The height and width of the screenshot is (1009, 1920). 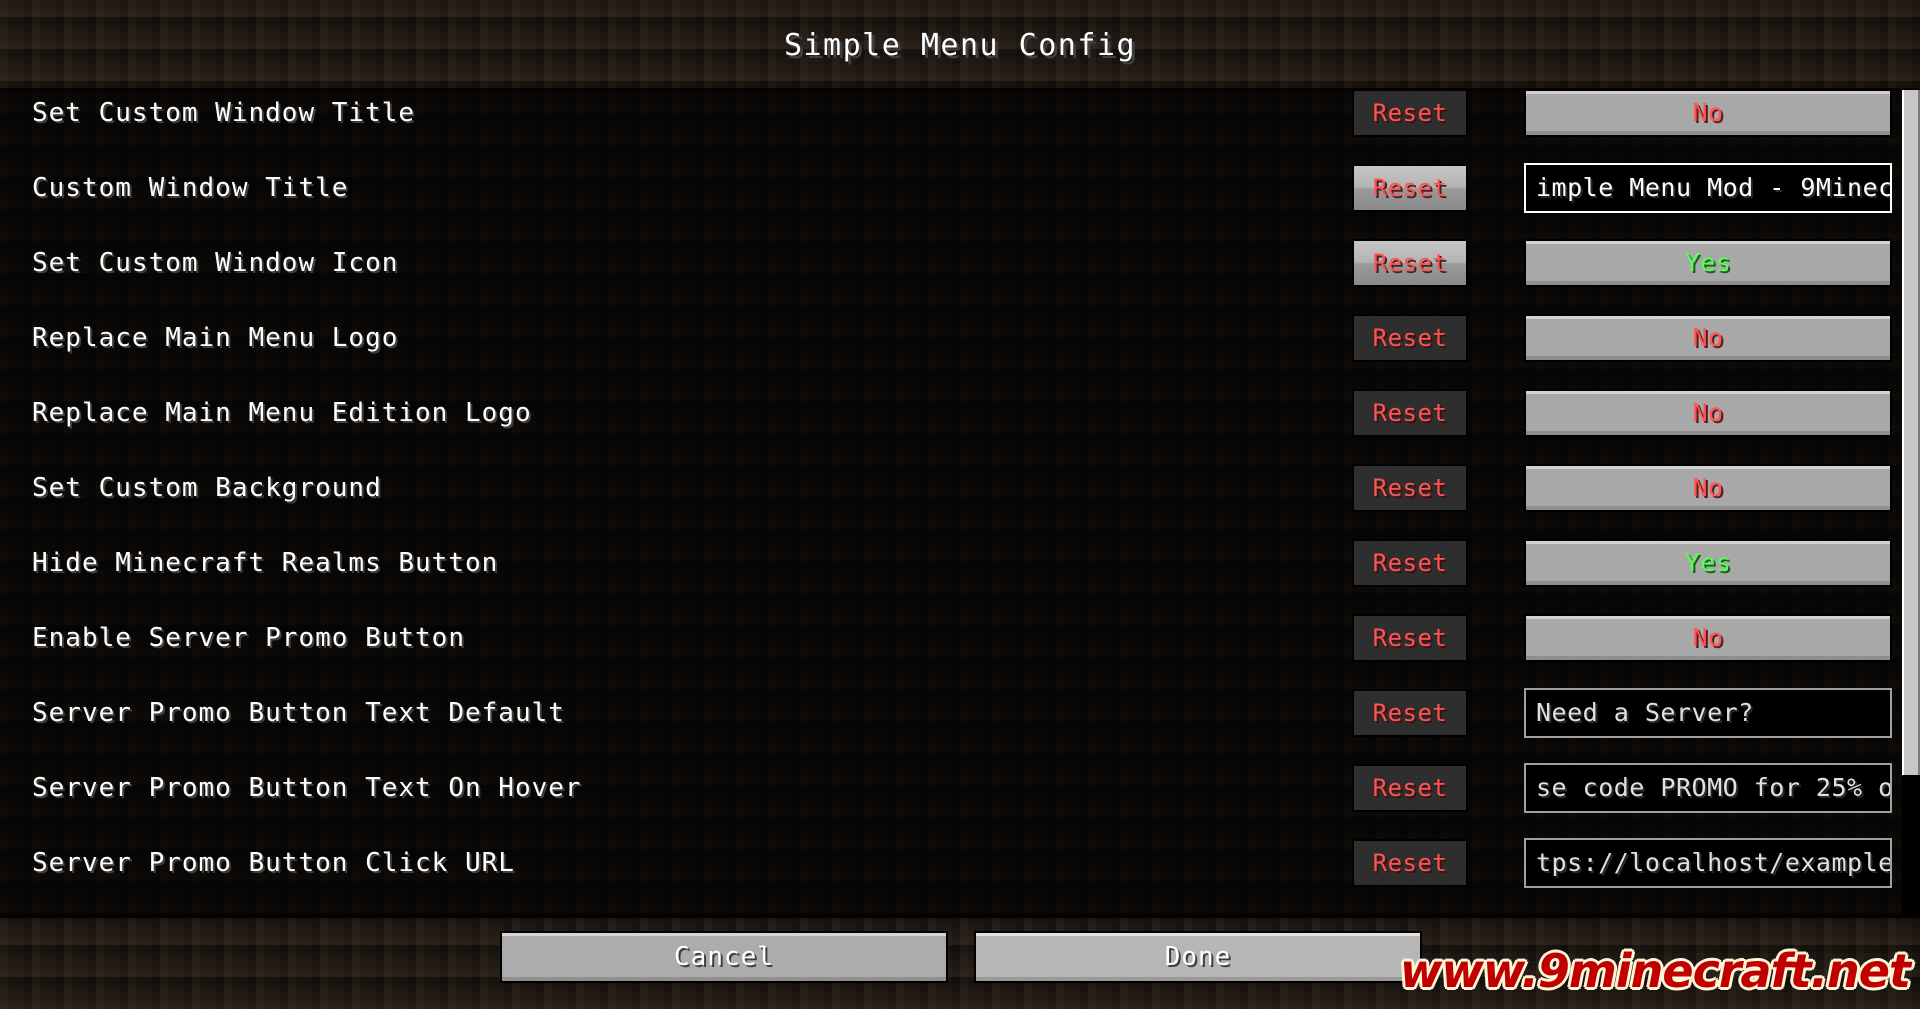 I want to click on done-button: Done, so click(x=1198, y=957).